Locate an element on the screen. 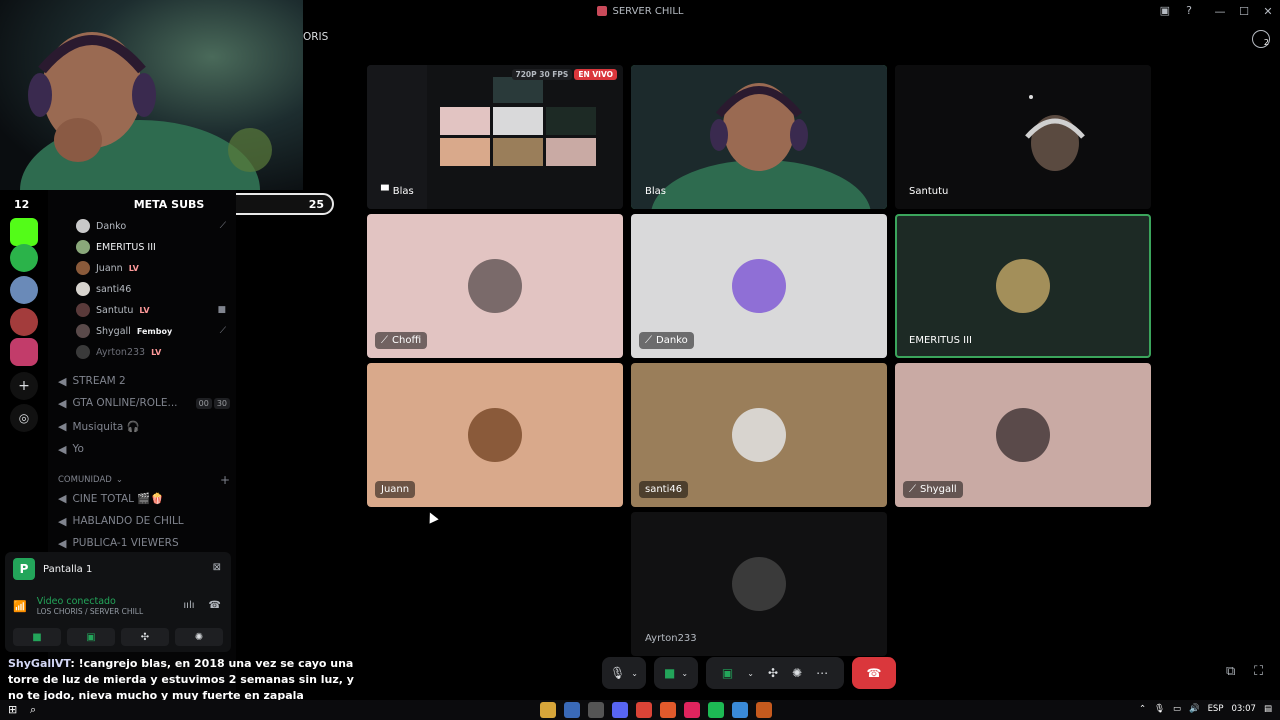 This screenshot has height=720, width=1280. notifications-icon: ▤ is located at coordinates (1268, 709).